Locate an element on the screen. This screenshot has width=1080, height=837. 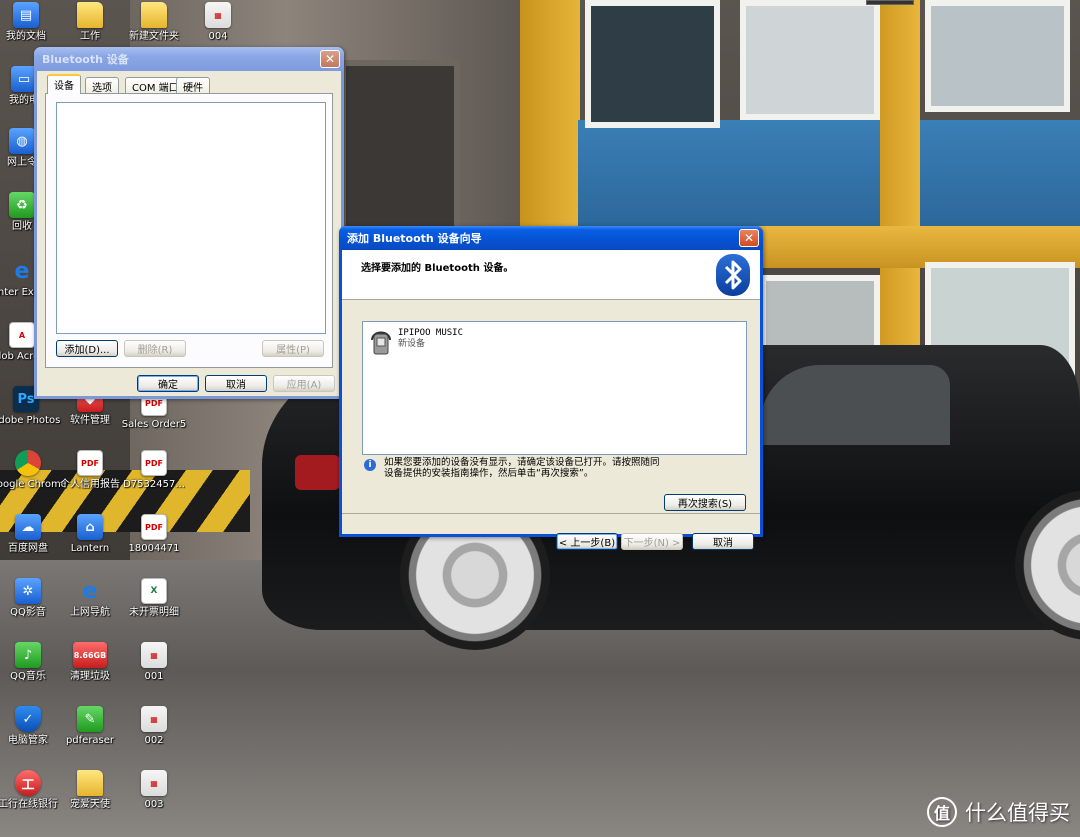
pc-manager-icon: ✓ is located at coordinates (28, 719).